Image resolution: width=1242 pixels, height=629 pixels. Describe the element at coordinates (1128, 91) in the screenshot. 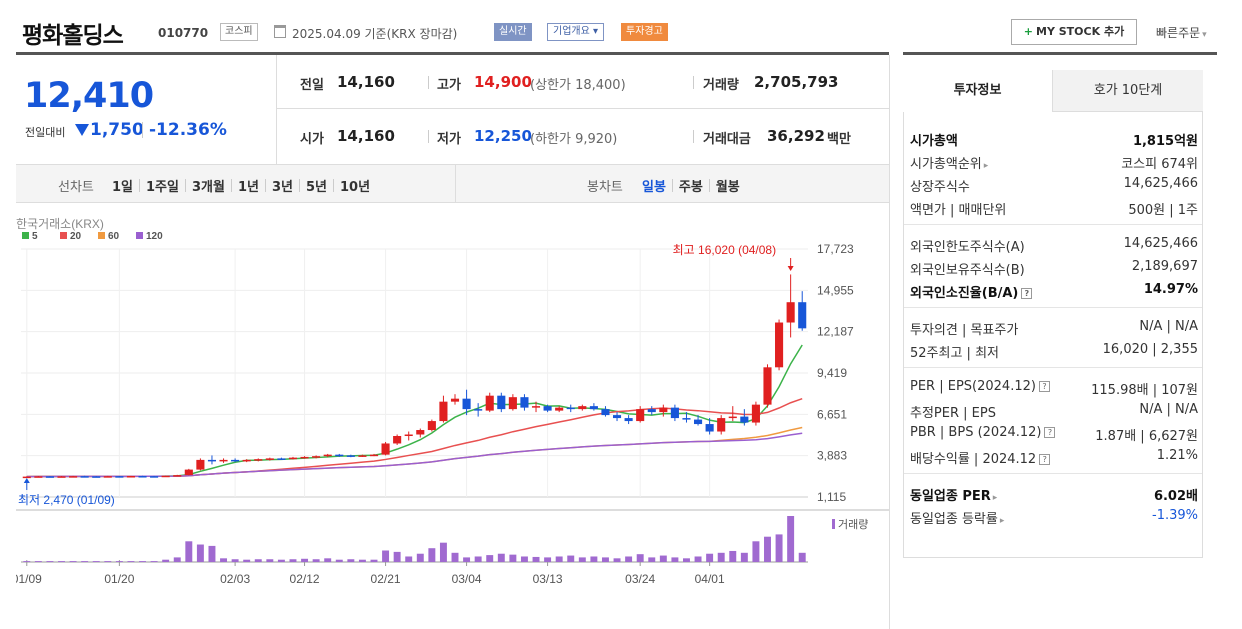

I see `tab-orderbook: 호가 10단계` at that location.